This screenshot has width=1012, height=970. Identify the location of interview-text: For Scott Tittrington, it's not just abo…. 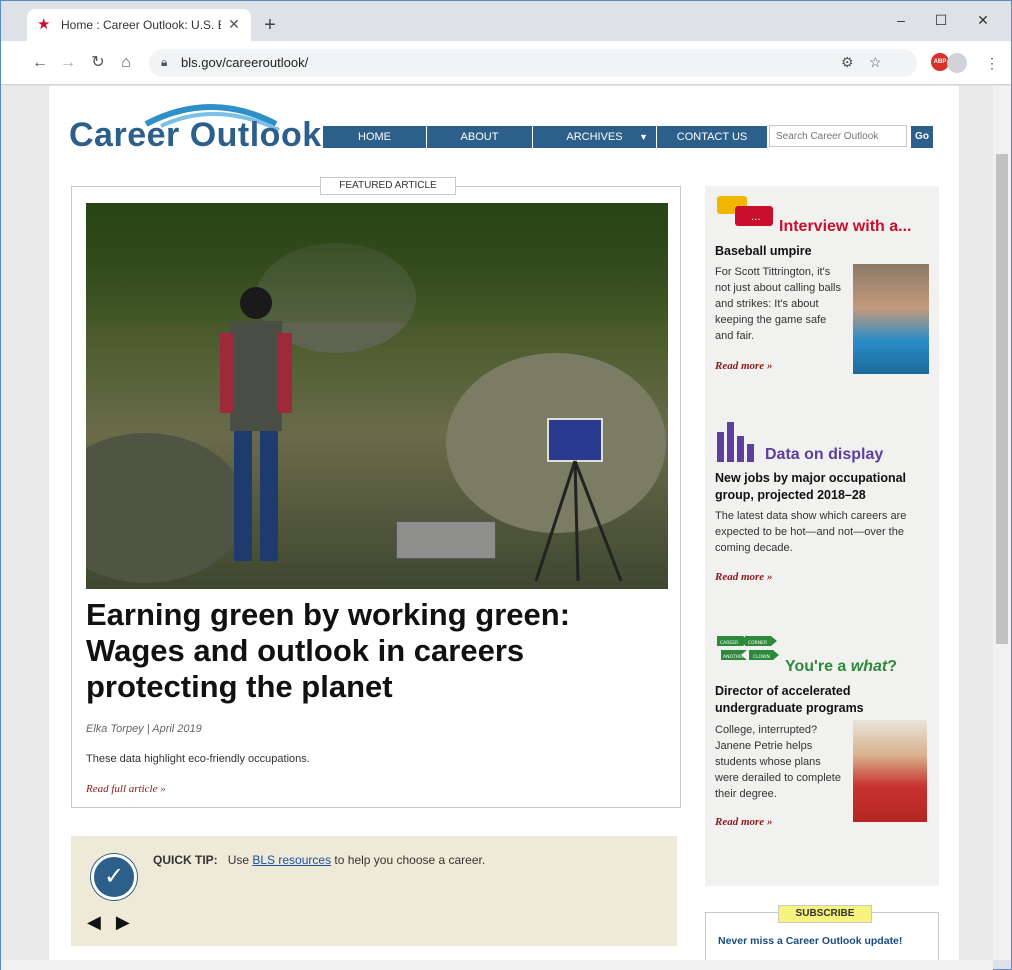
(778, 304).